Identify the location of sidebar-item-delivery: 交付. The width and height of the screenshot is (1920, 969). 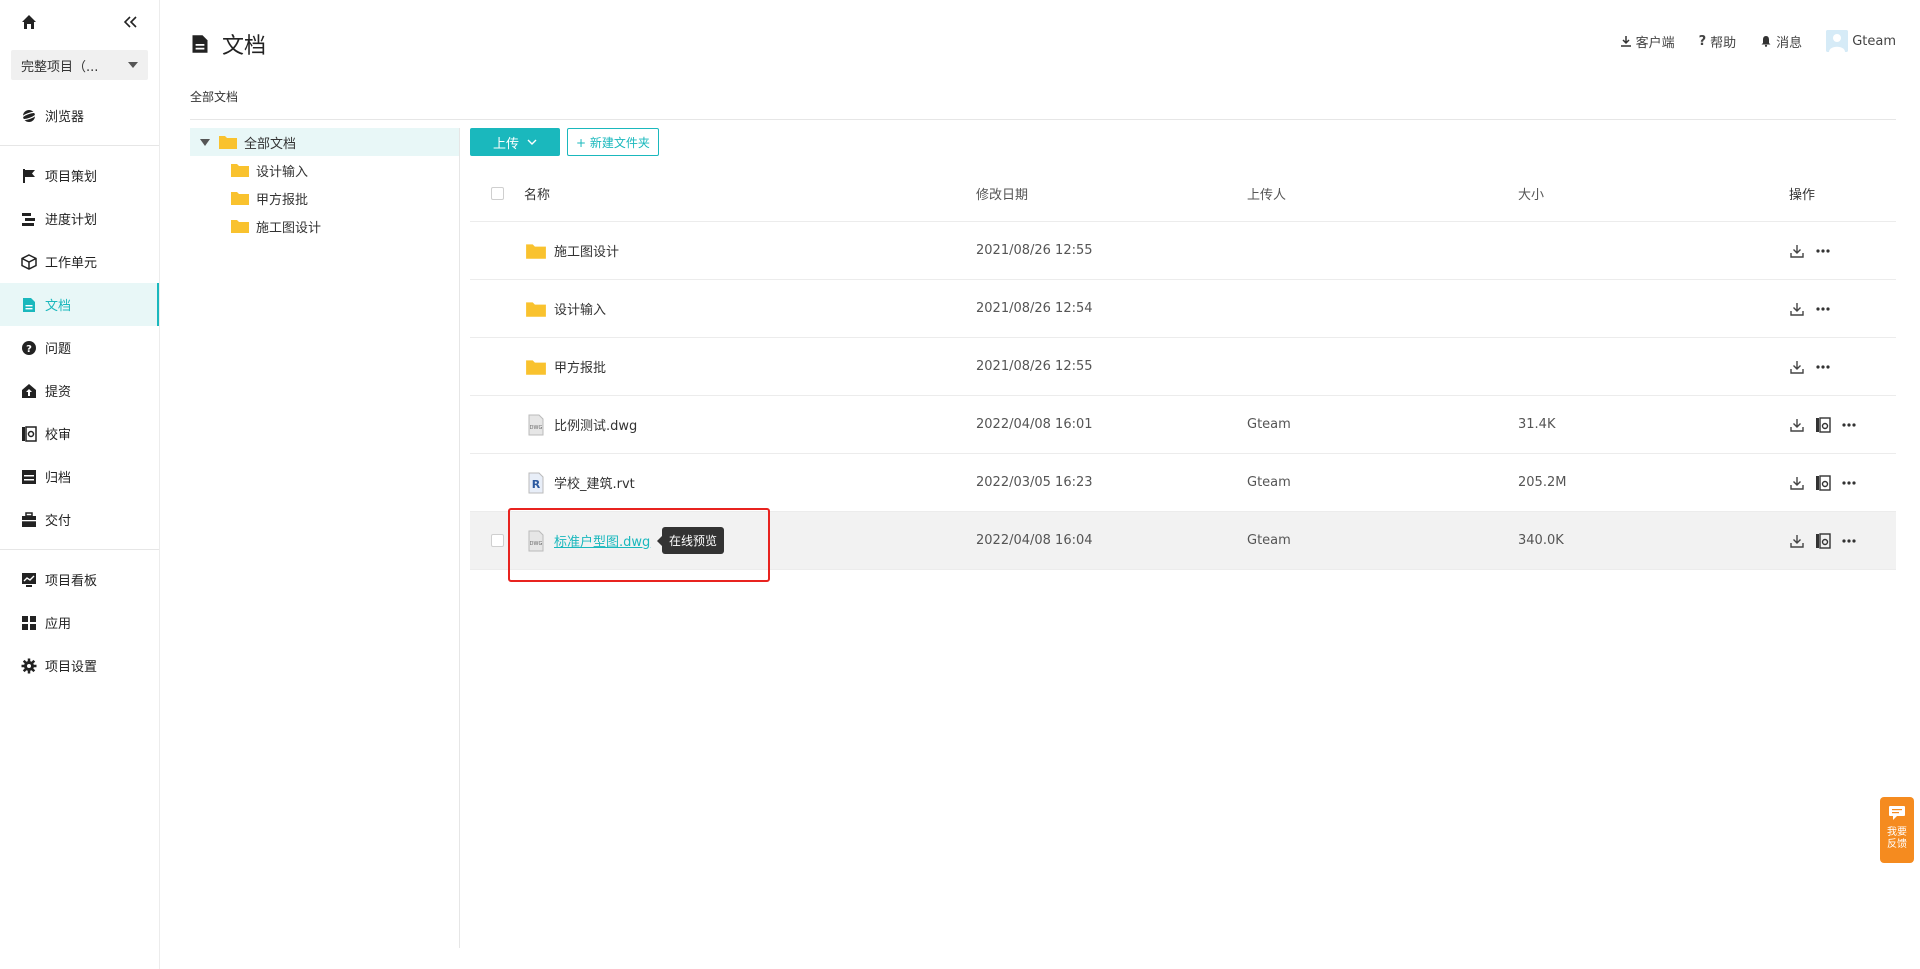
(79, 519).